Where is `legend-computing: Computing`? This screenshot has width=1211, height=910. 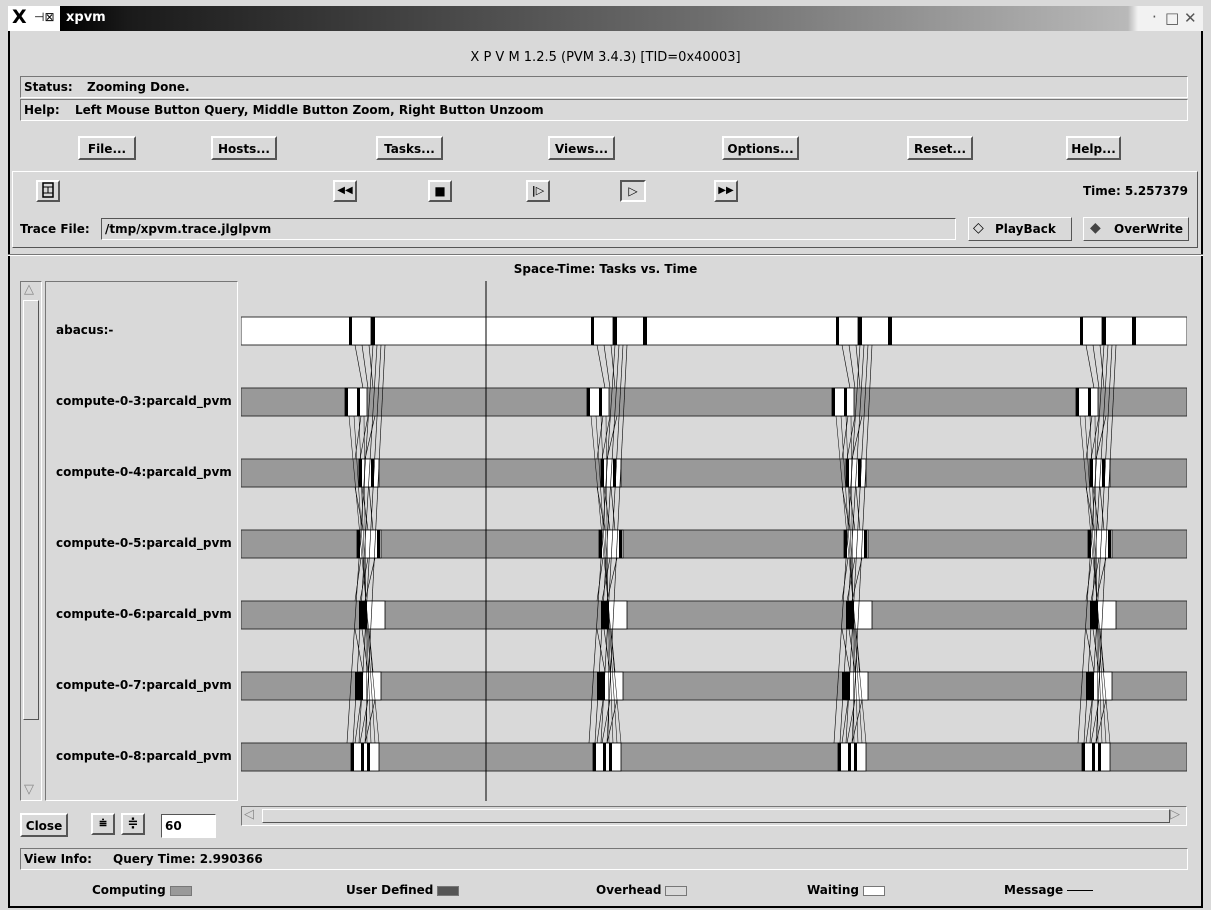
legend-computing: Computing is located at coordinates (142, 890).